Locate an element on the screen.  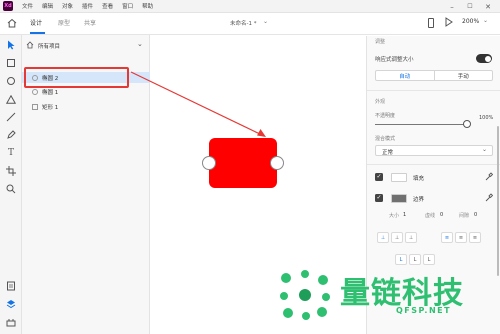
opacity-label: 不透明度 is located at coordinates (385, 116).